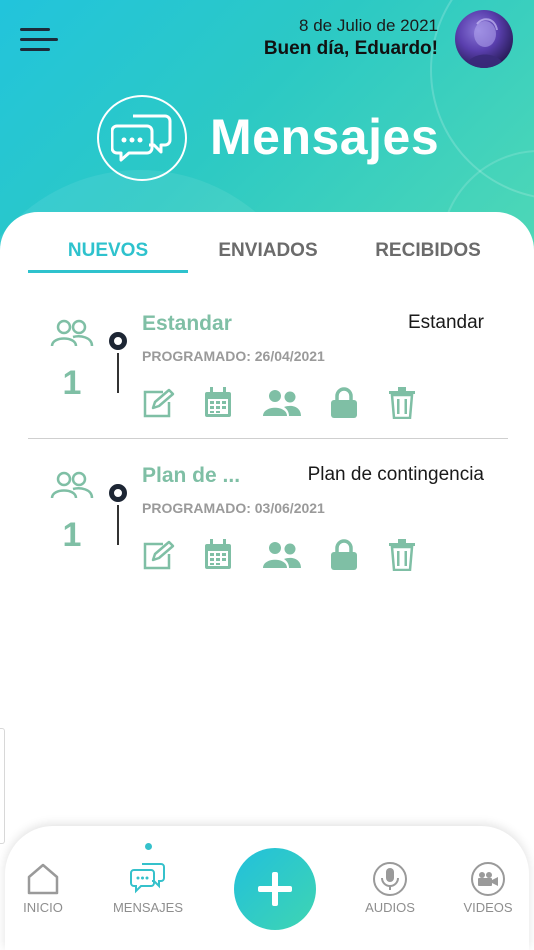 The image size is (534, 950). What do you see at coordinates (43, 879) in the screenshot?
I see `home-icon` at bounding box center [43, 879].